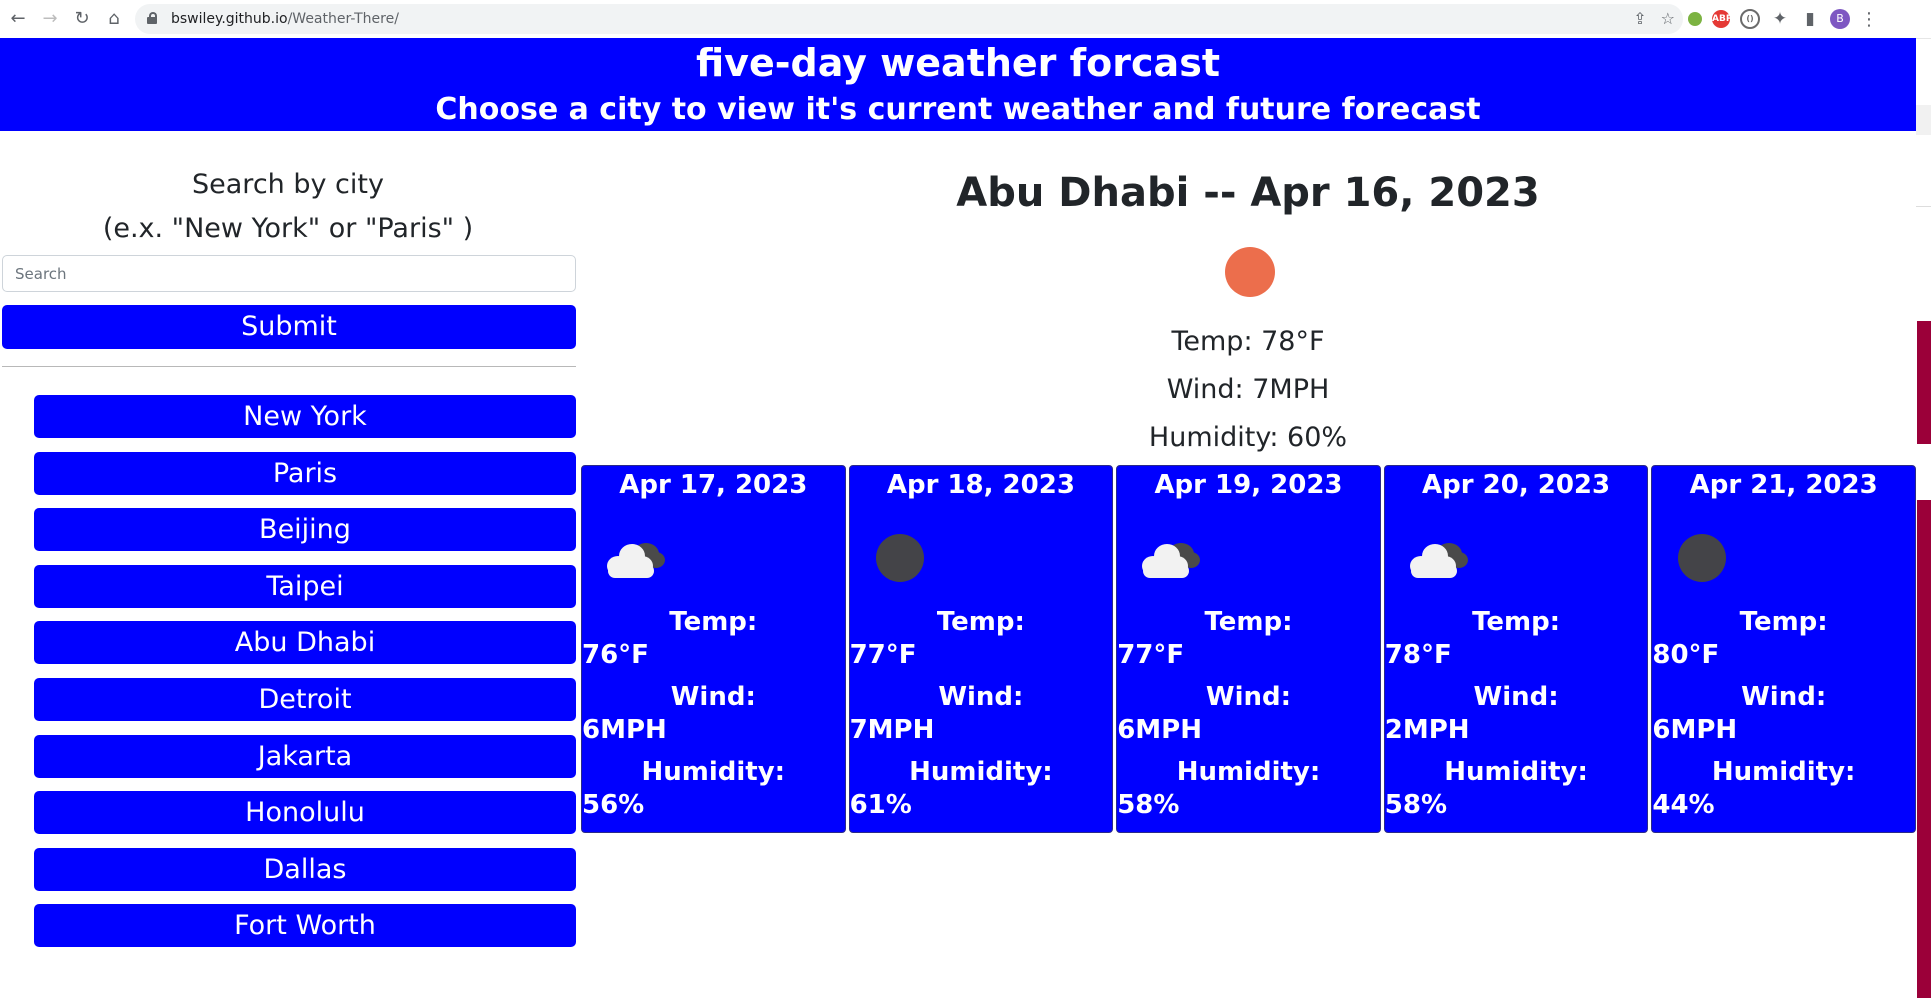 The height and width of the screenshot is (998, 1931). What do you see at coordinates (288, 184) in the screenshot?
I see `search-heading: Search by city` at bounding box center [288, 184].